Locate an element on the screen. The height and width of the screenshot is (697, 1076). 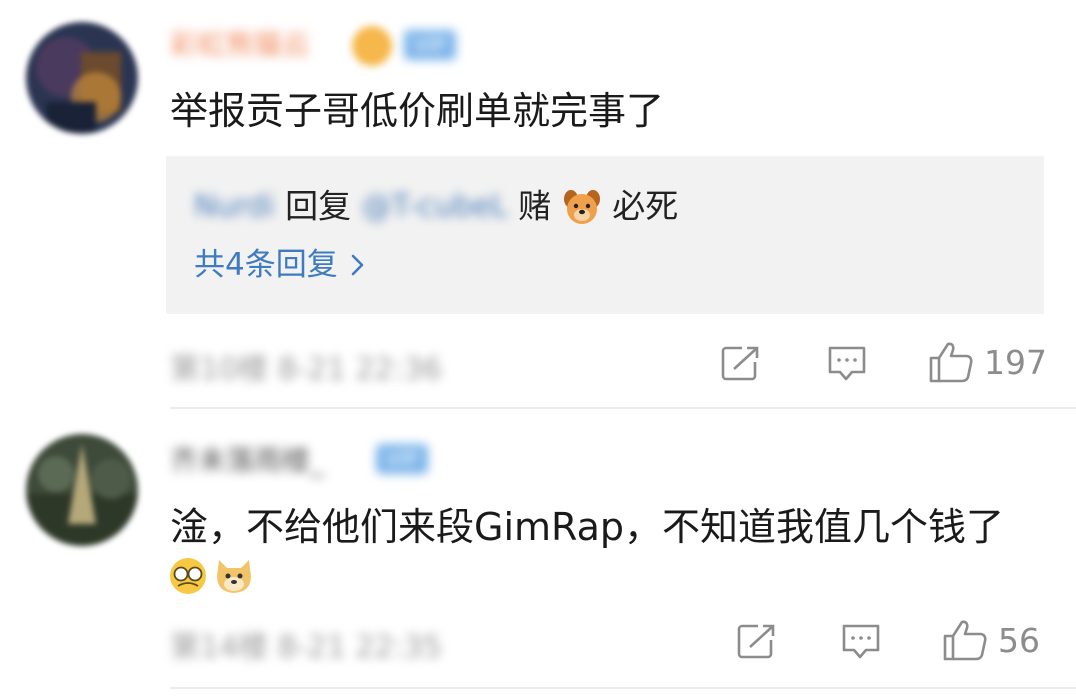
comment-text: 举报贡子哥低价刷单就完事了 is located at coordinates (417, 111).